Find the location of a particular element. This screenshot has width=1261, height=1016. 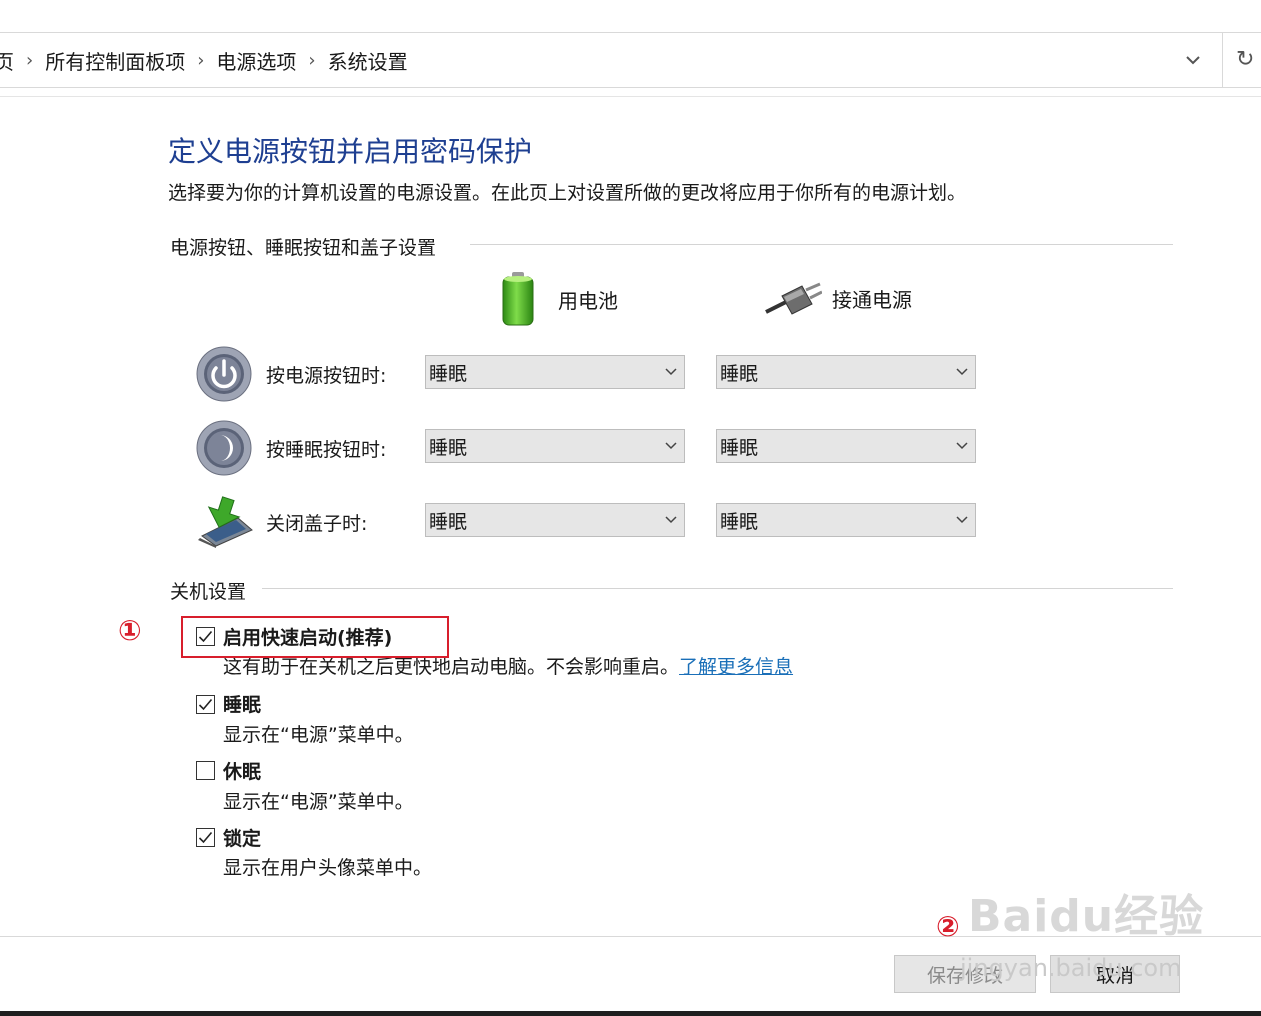

content-top-border is located at coordinates (630, 96).